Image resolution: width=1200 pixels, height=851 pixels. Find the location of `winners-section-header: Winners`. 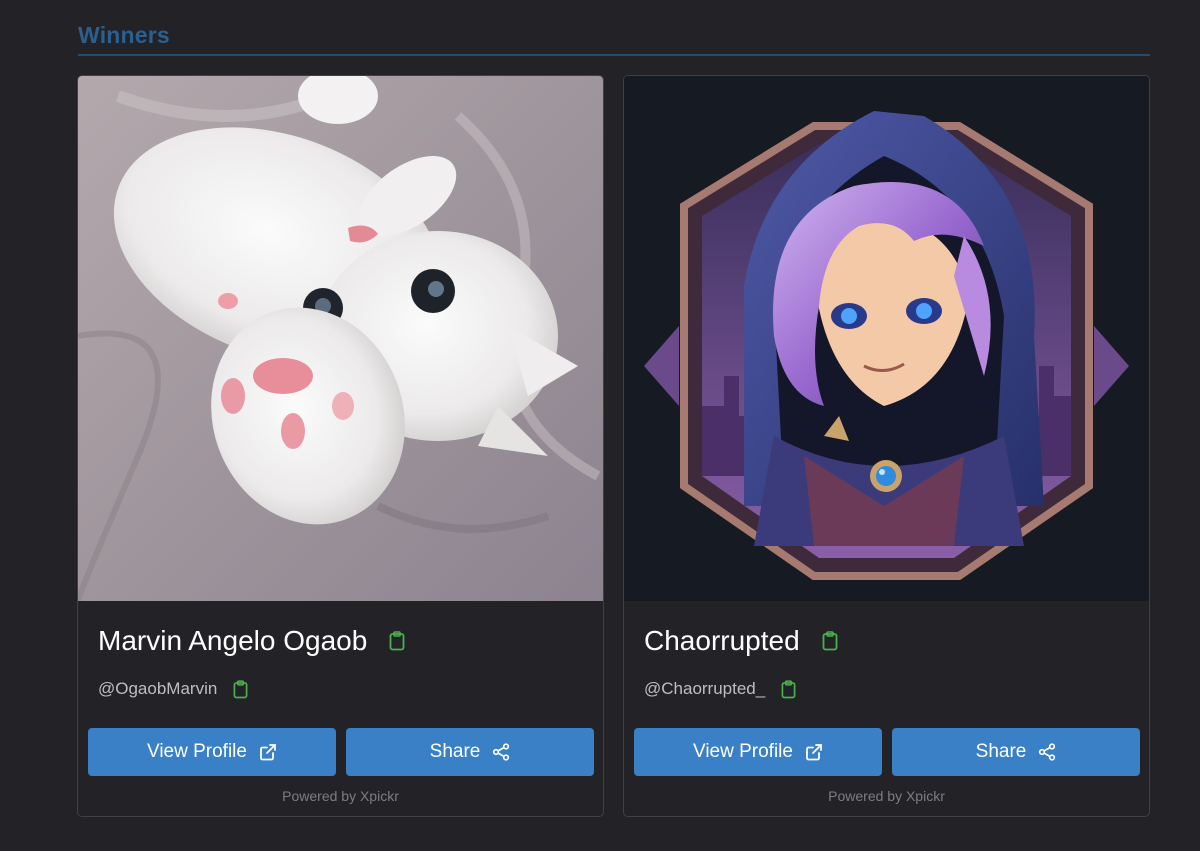

winners-section-header: Winners is located at coordinates (614, 37).